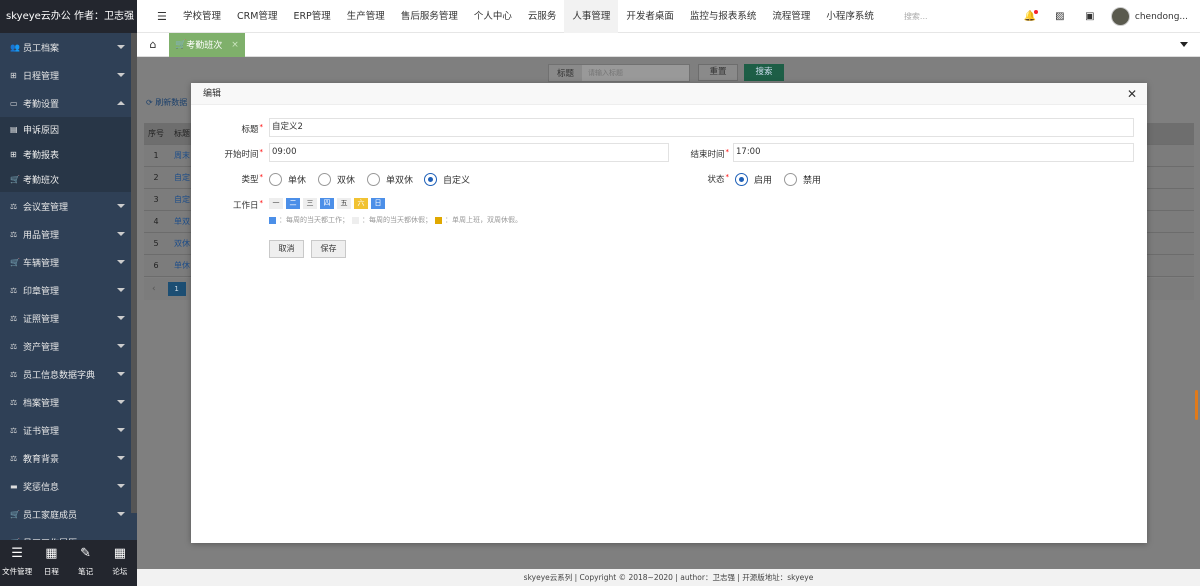 The width and height of the screenshot is (1200, 586). Describe the element at coordinates (202, 16) in the screenshot. I see `top-nav-item: 学校管理` at that location.